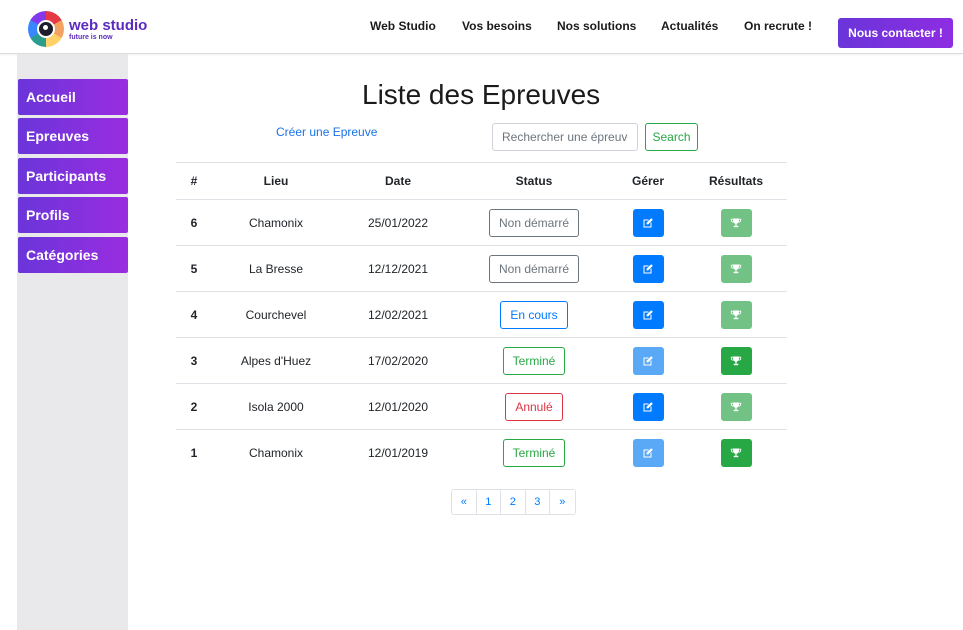 The width and height of the screenshot is (963, 630). I want to click on row-date: 12/12/2021, so click(398, 268).